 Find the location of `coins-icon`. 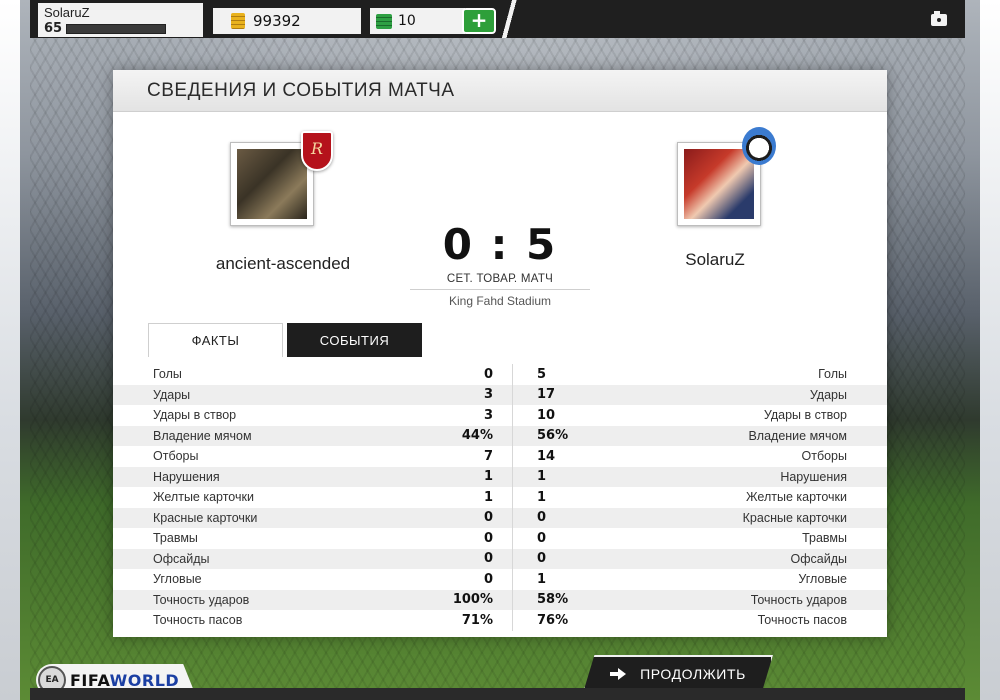

coins-icon is located at coordinates (238, 21).